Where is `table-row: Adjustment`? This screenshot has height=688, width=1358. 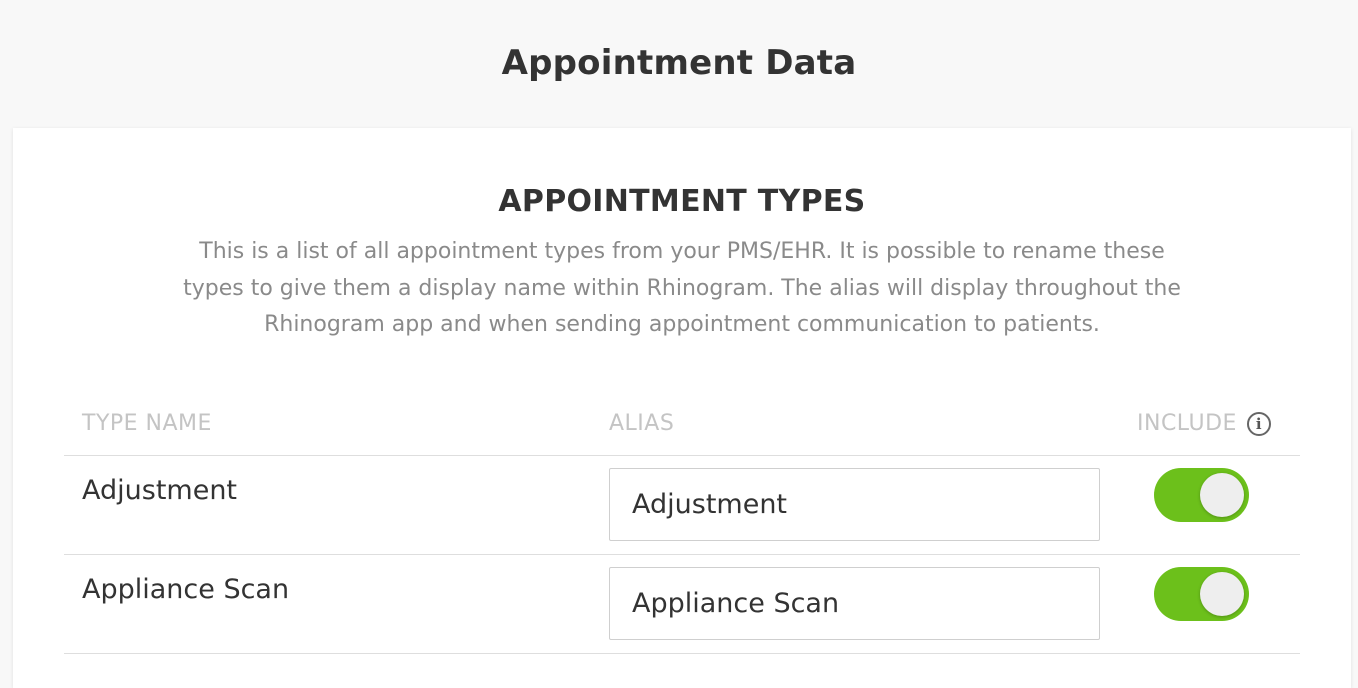
table-row: Adjustment is located at coordinates (682, 504).